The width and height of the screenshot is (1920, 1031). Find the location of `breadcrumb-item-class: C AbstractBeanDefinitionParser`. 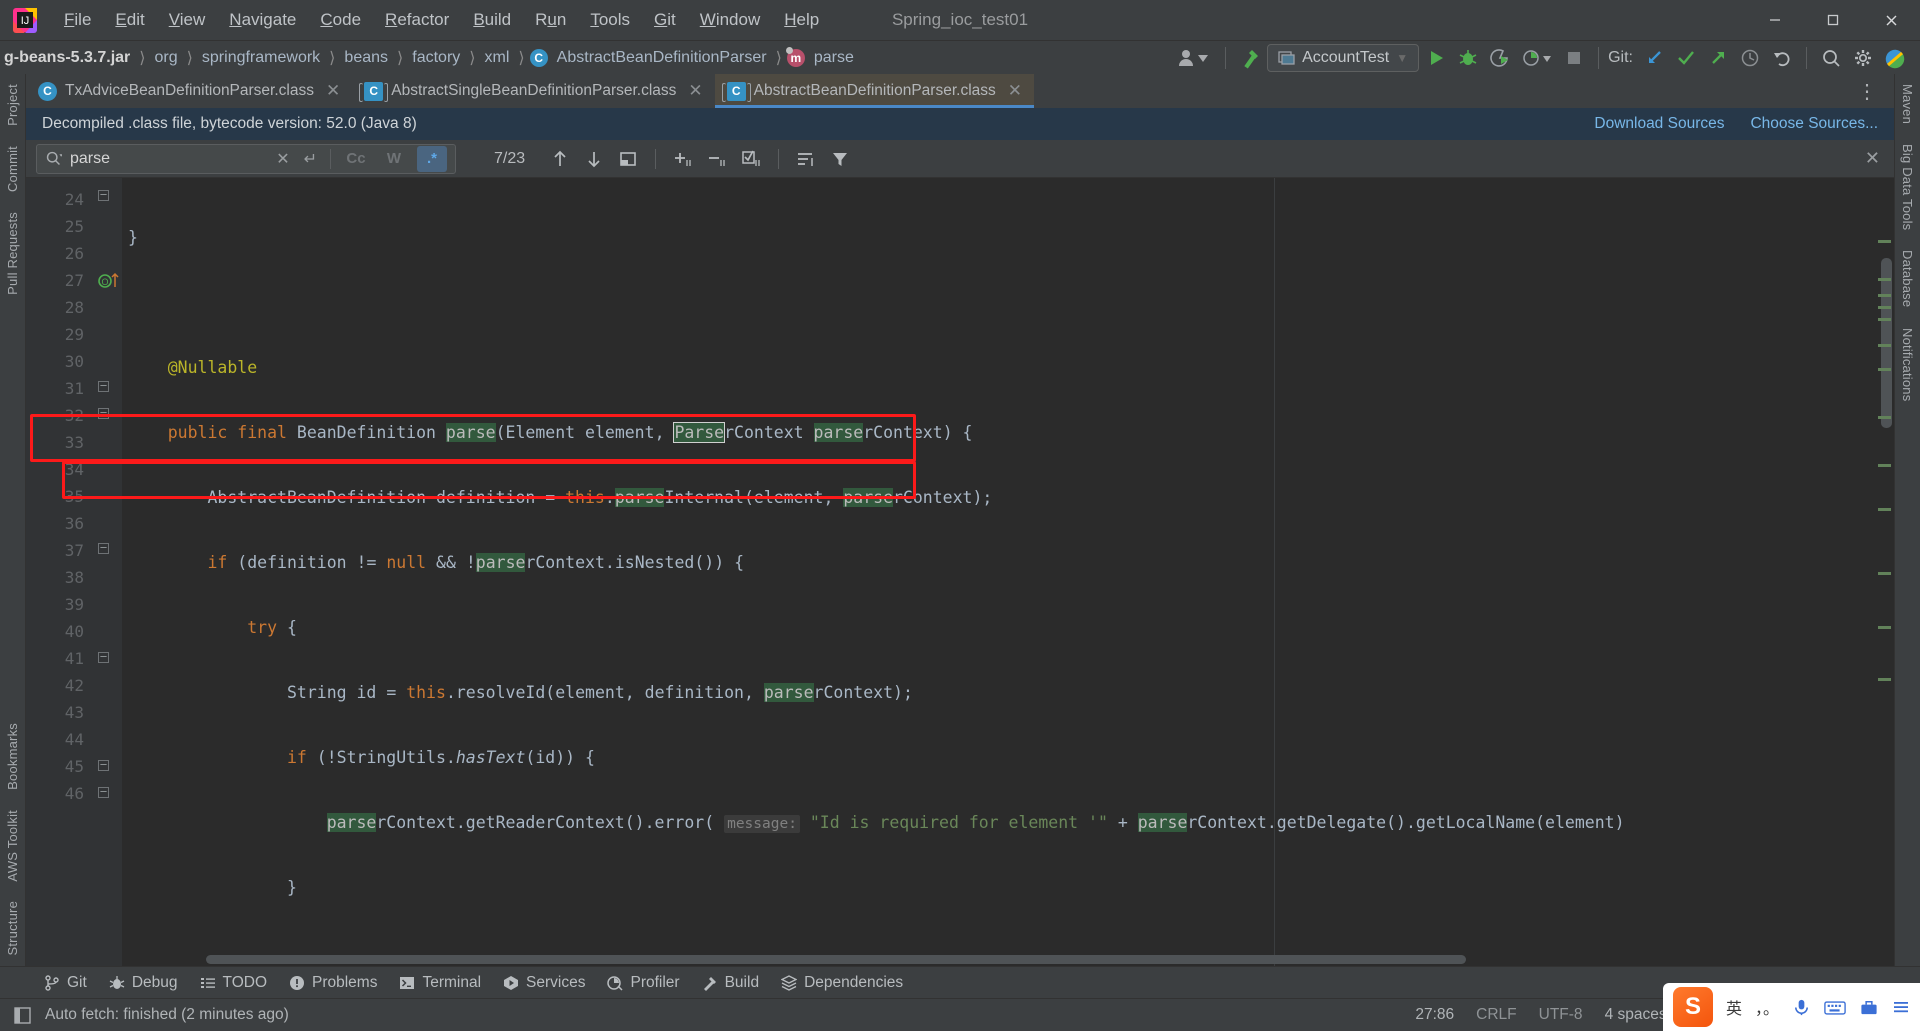

breadcrumb-item-class: C AbstractBeanDefinitionParser is located at coordinates (650, 58).